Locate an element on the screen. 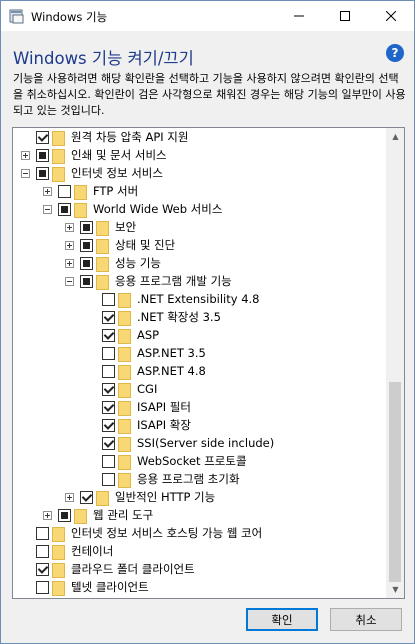 Image resolution: width=415 pixels, height=644 pixels. help-icon: ? is located at coordinates (395, 53).